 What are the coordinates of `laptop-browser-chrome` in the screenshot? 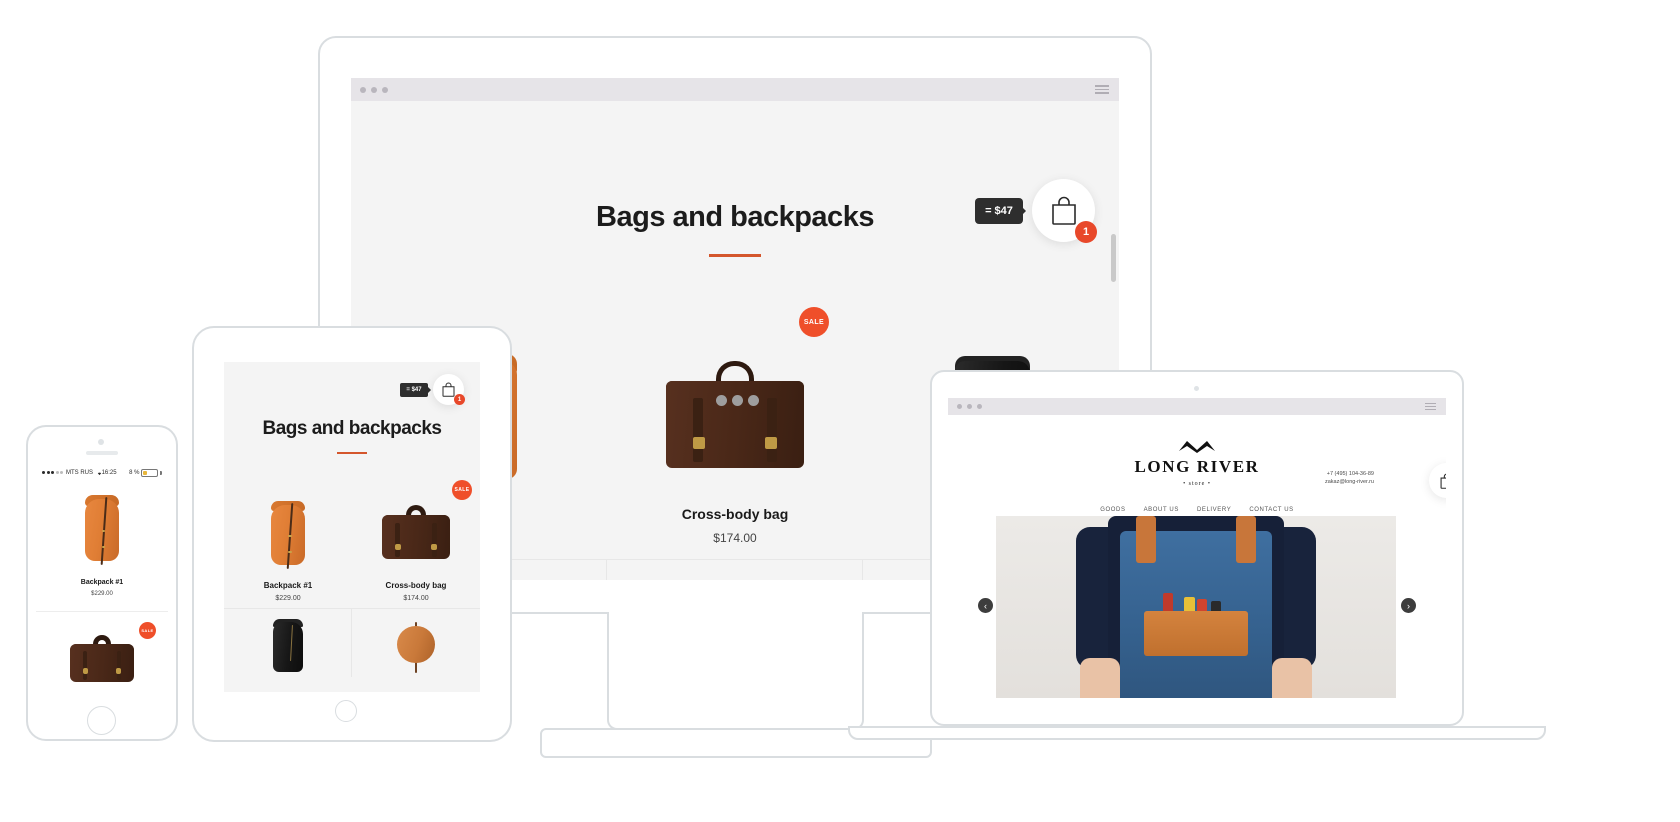 It's located at (1197, 406).